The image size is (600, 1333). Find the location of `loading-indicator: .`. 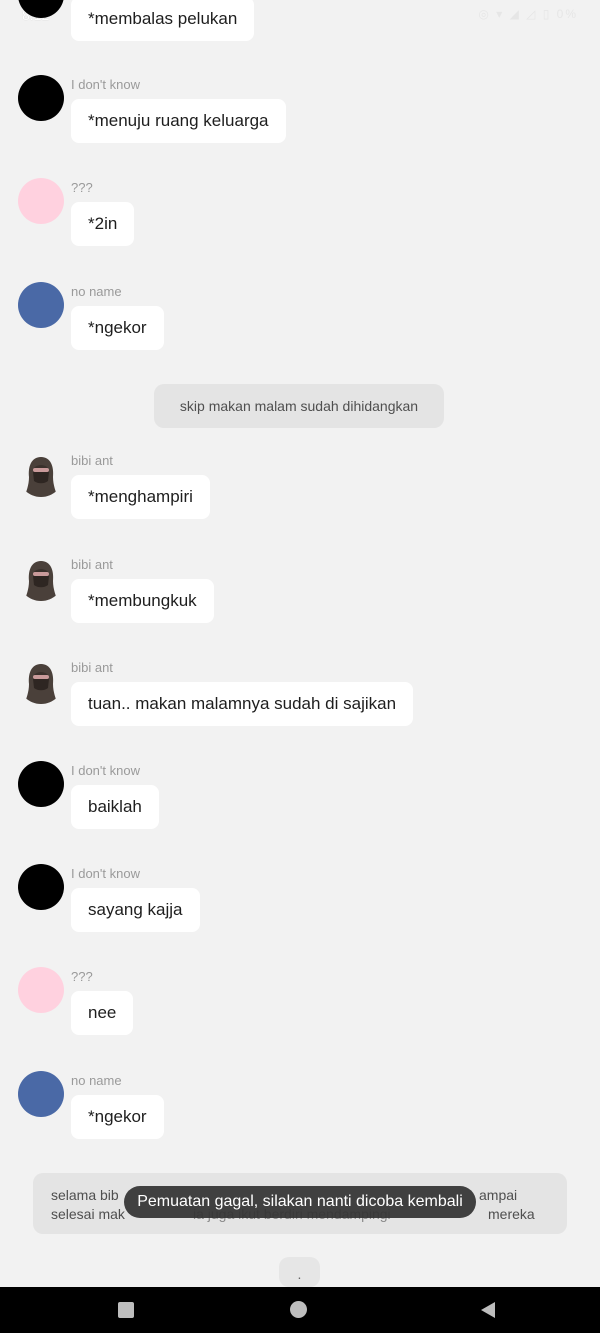

loading-indicator: . is located at coordinates (299, 1272).